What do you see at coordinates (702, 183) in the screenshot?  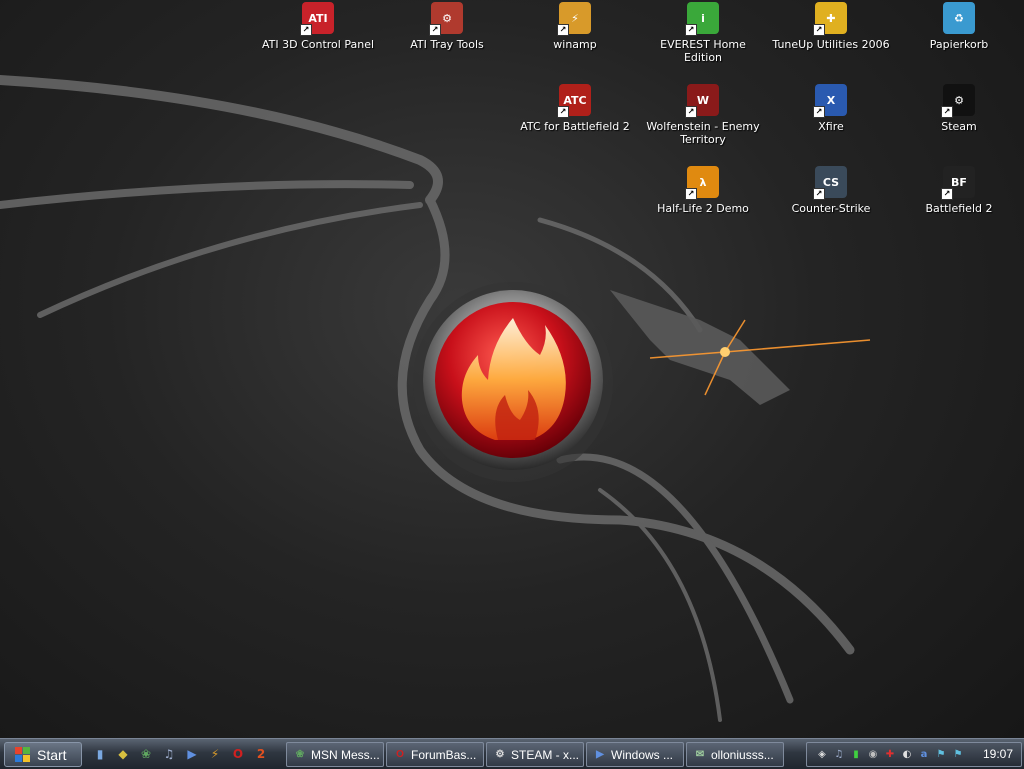 I see `half-life-icon: λ ↗` at bounding box center [702, 183].